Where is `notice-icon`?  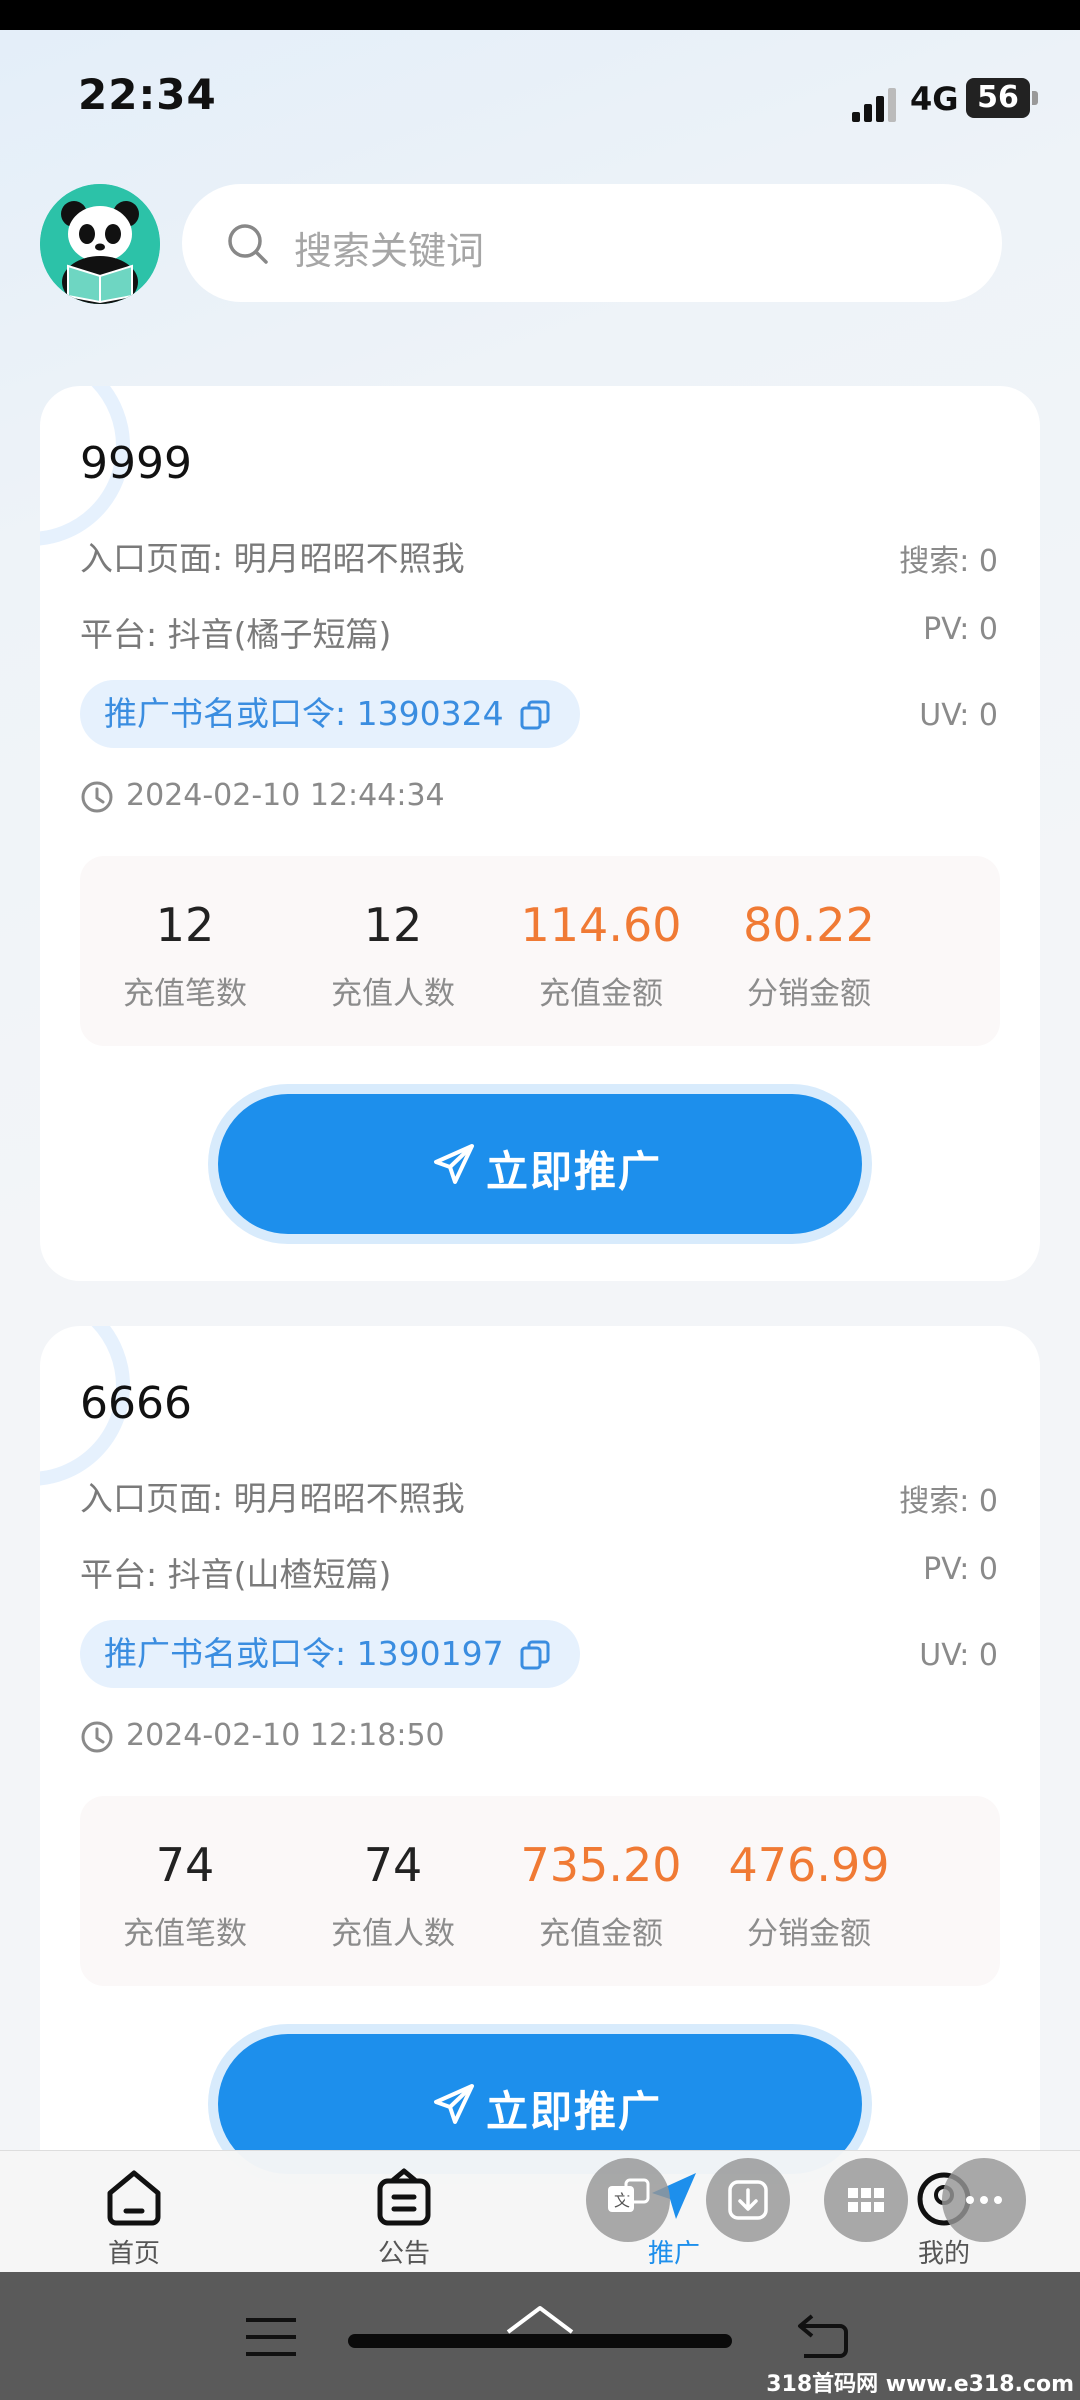
notice-icon is located at coordinates (404, 2197).